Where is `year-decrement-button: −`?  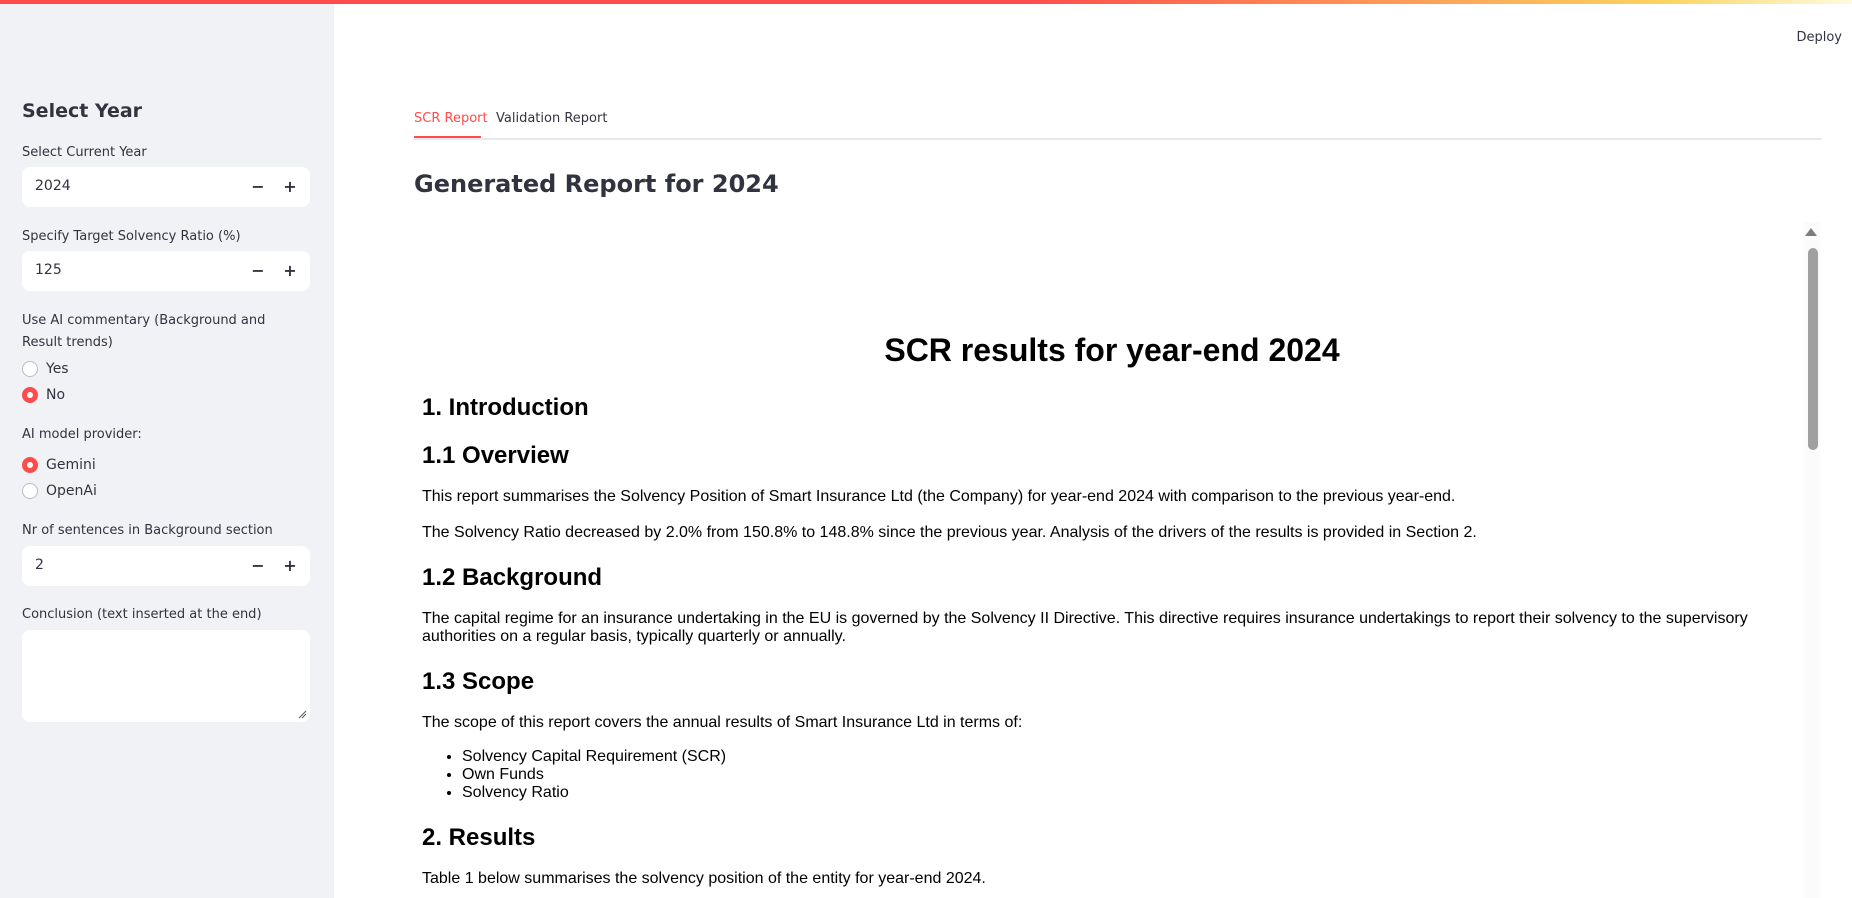 year-decrement-button: − is located at coordinates (258, 187).